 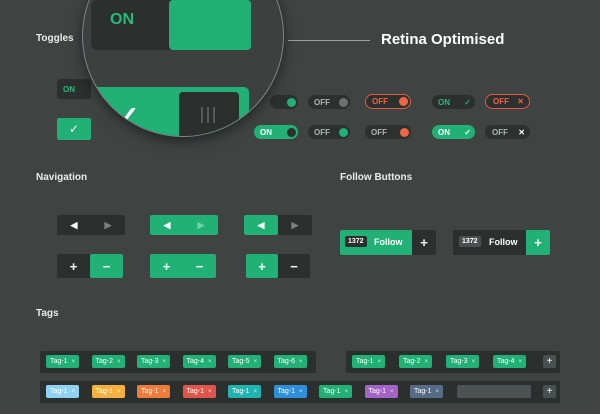 What do you see at coordinates (183, 68) in the screenshot?
I see `magnifier-lens: ON ✓` at bounding box center [183, 68].